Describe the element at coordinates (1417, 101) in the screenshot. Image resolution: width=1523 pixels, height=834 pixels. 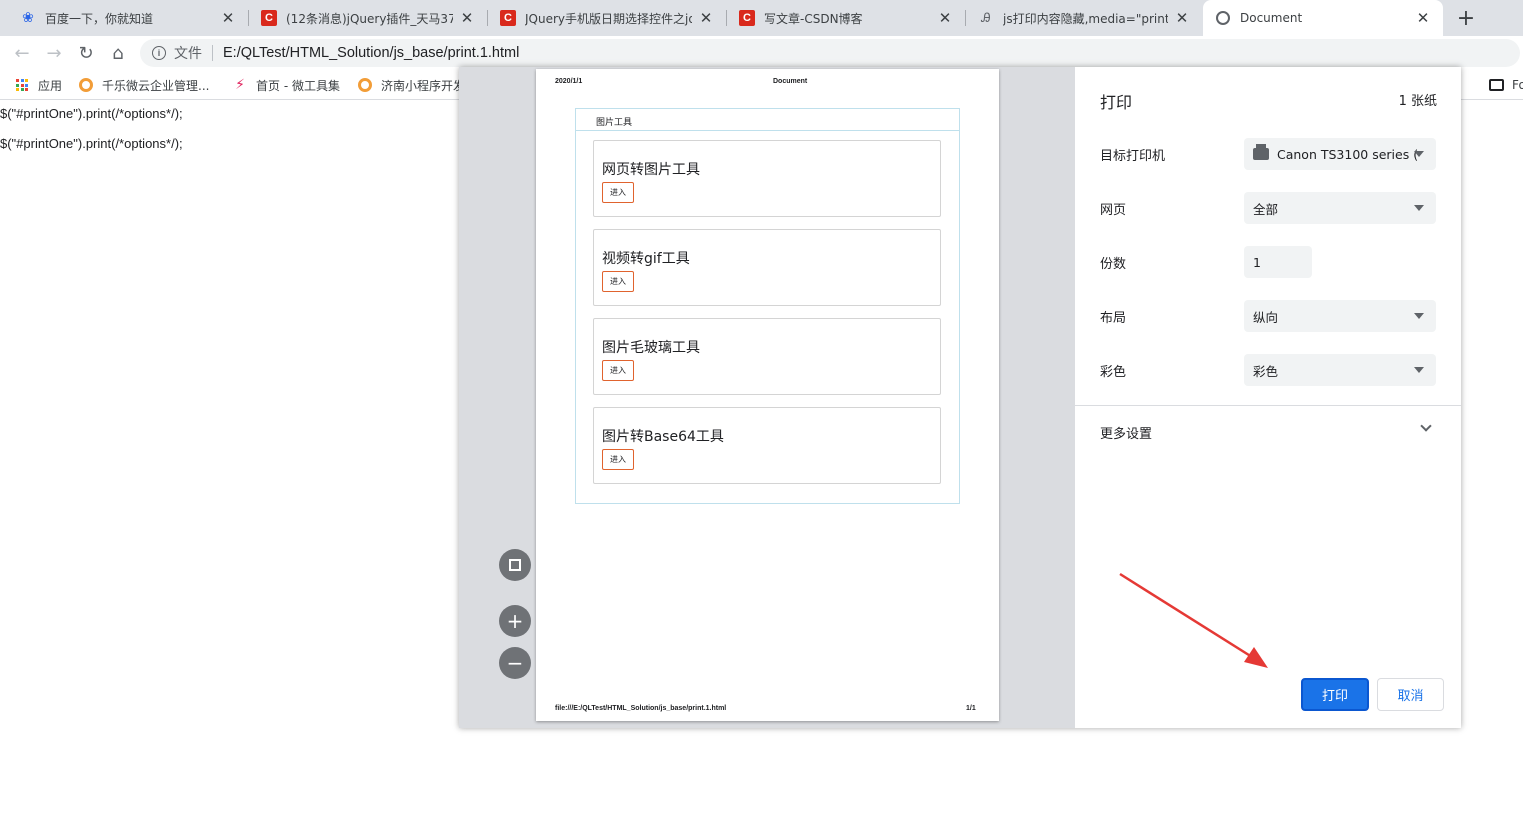
I see `sheet-count: 1 张纸` at that location.